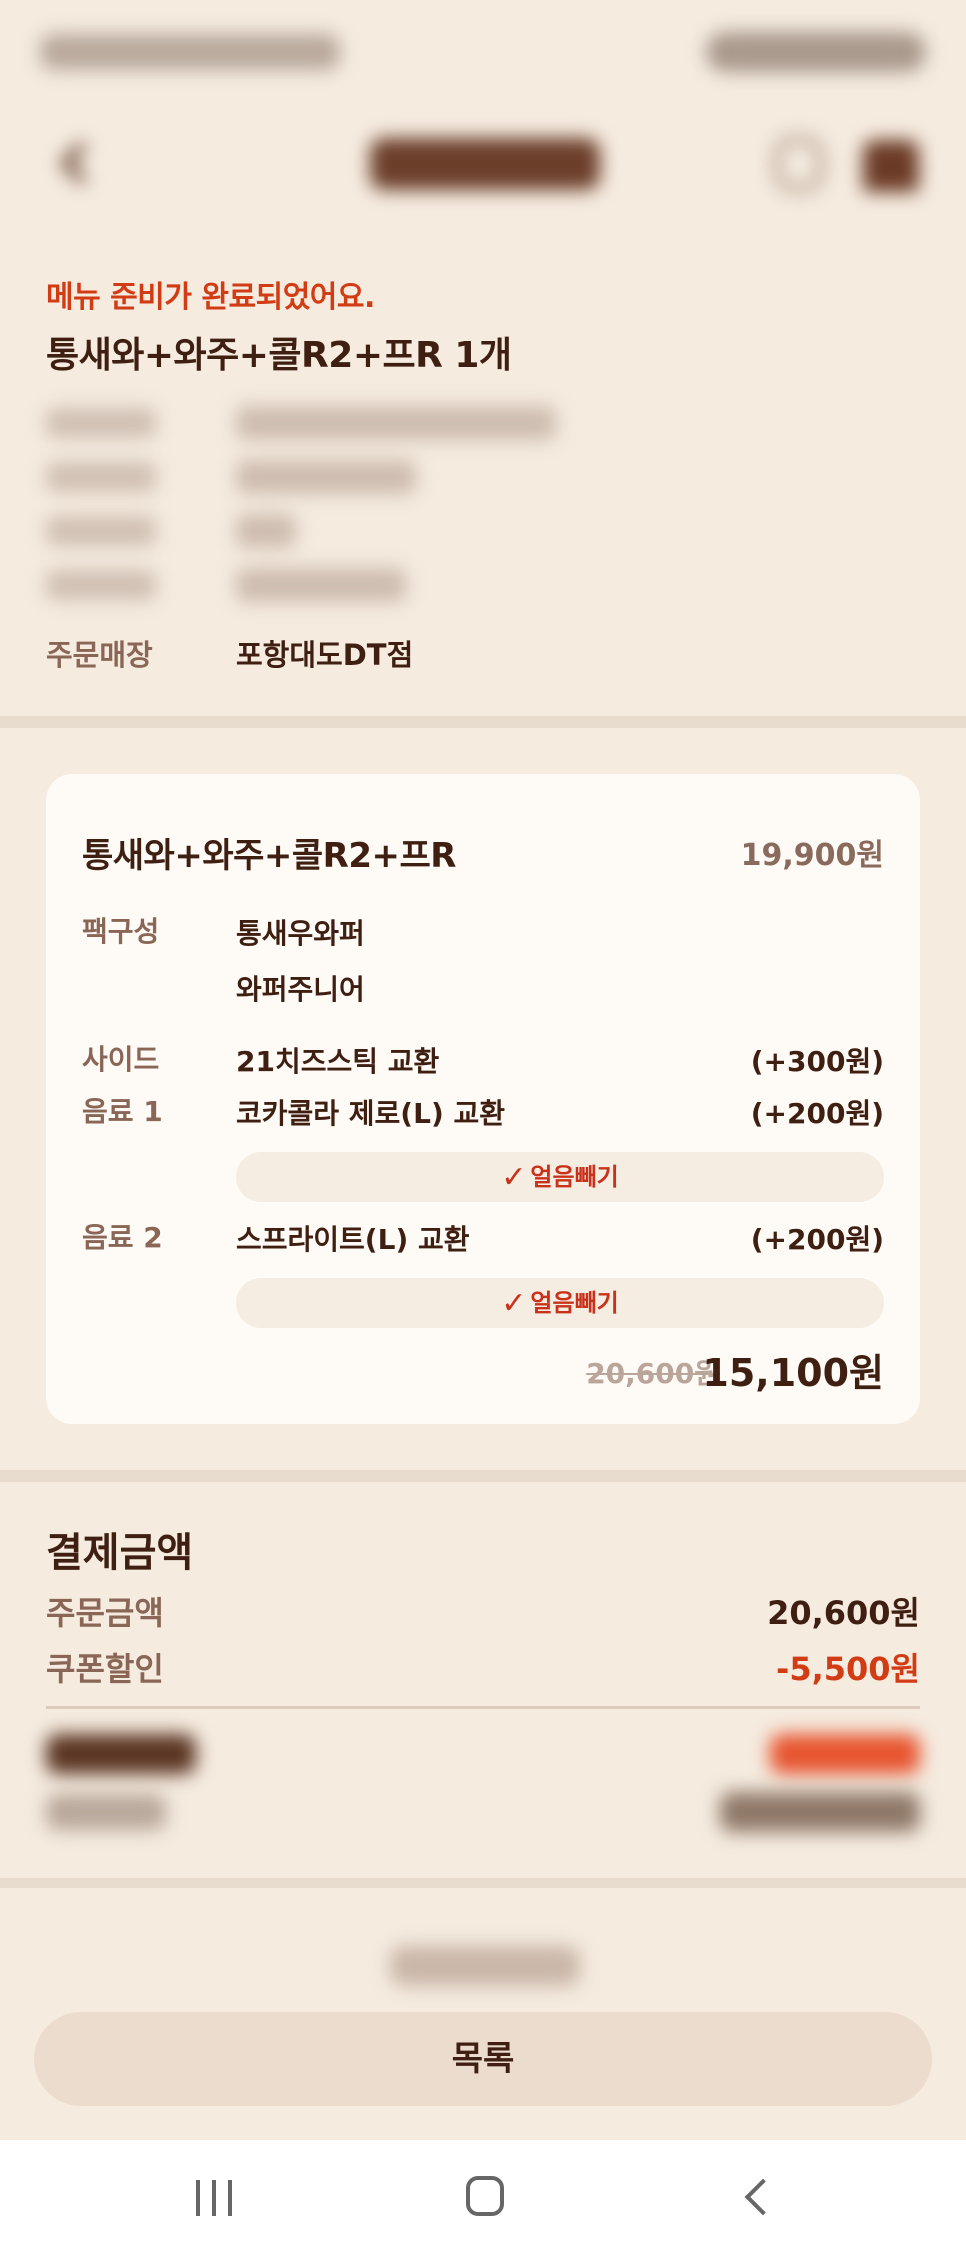  What do you see at coordinates (338, 1061) in the screenshot?
I see `side-value: 21치즈스틱 교환` at bounding box center [338, 1061].